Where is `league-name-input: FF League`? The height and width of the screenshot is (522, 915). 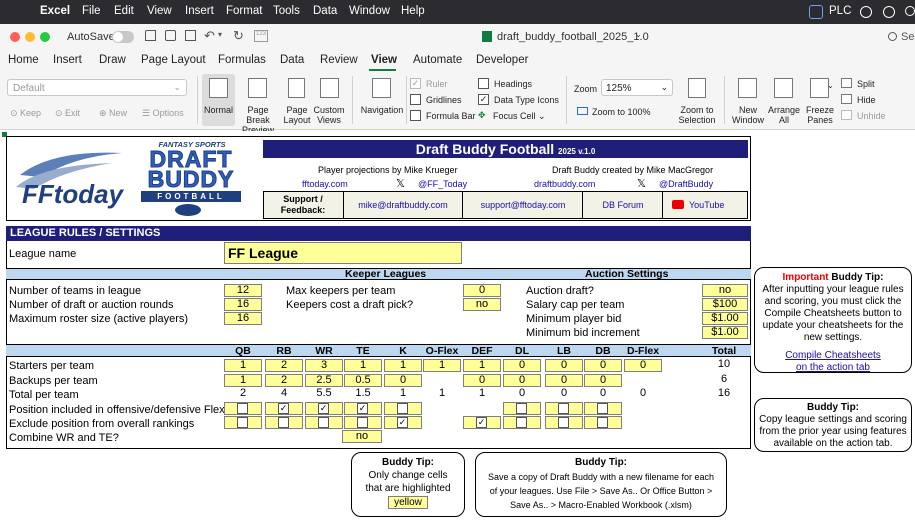
league-name-input: FF League is located at coordinates (343, 253).